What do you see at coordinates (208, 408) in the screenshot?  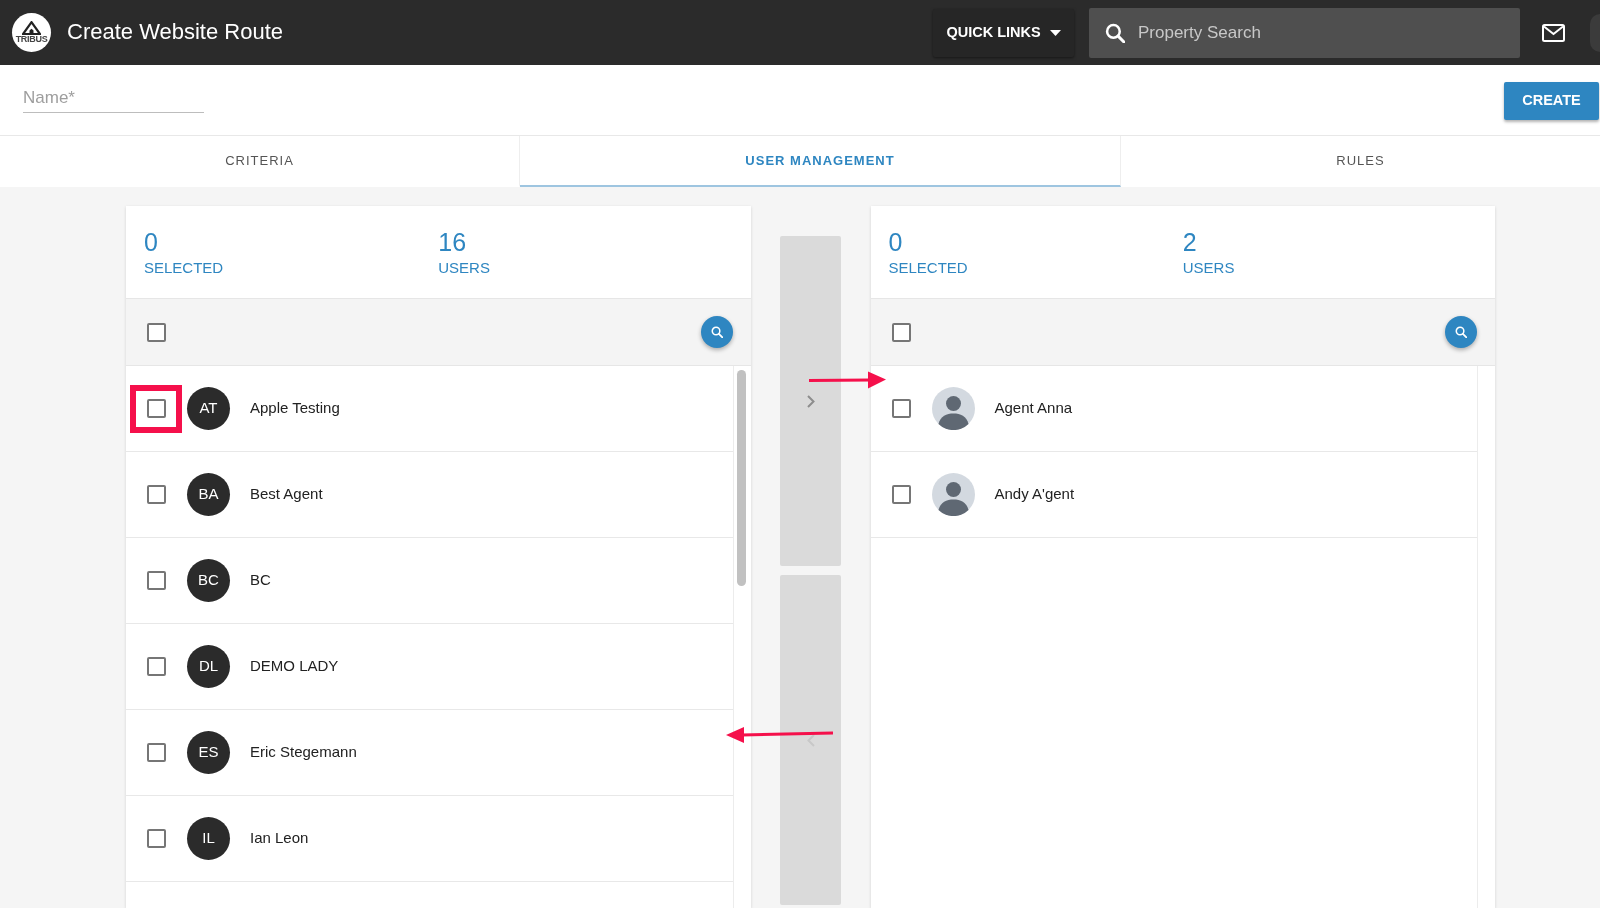 I see `initials-avatar: AT` at bounding box center [208, 408].